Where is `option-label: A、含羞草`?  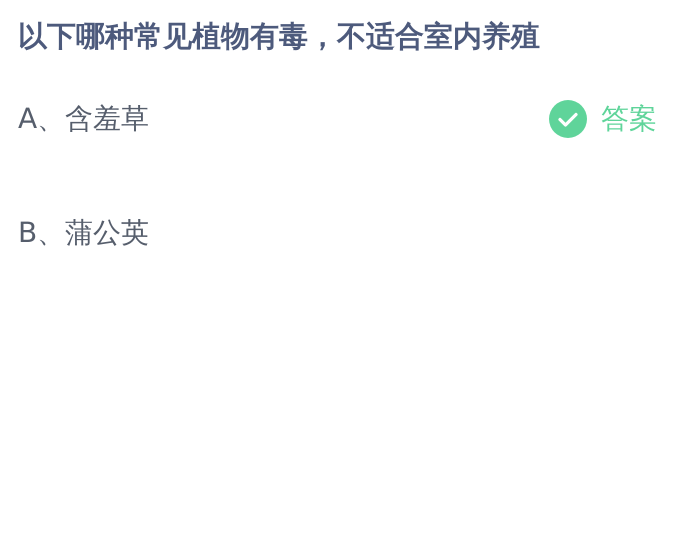
option-label: A、含羞草 is located at coordinates (84, 119).